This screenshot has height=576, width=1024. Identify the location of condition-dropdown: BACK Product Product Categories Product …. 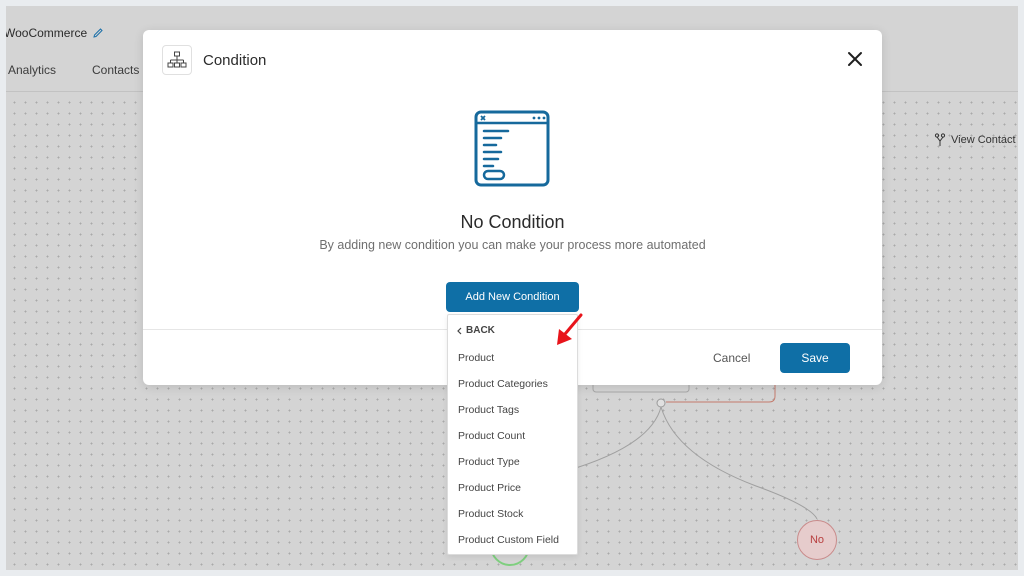
(512, 434).